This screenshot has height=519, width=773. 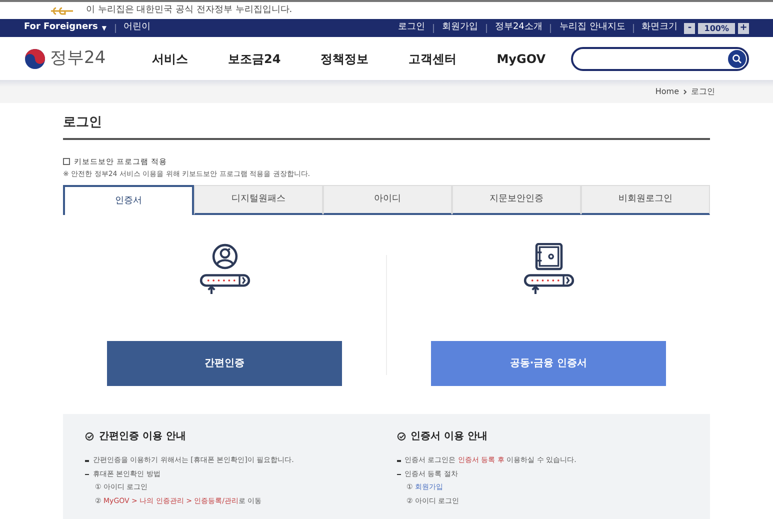 What do you see at coordinates (716, 28) in the screenshot?
I see `zoom-value: 100%` at bounding box center [716, 28].